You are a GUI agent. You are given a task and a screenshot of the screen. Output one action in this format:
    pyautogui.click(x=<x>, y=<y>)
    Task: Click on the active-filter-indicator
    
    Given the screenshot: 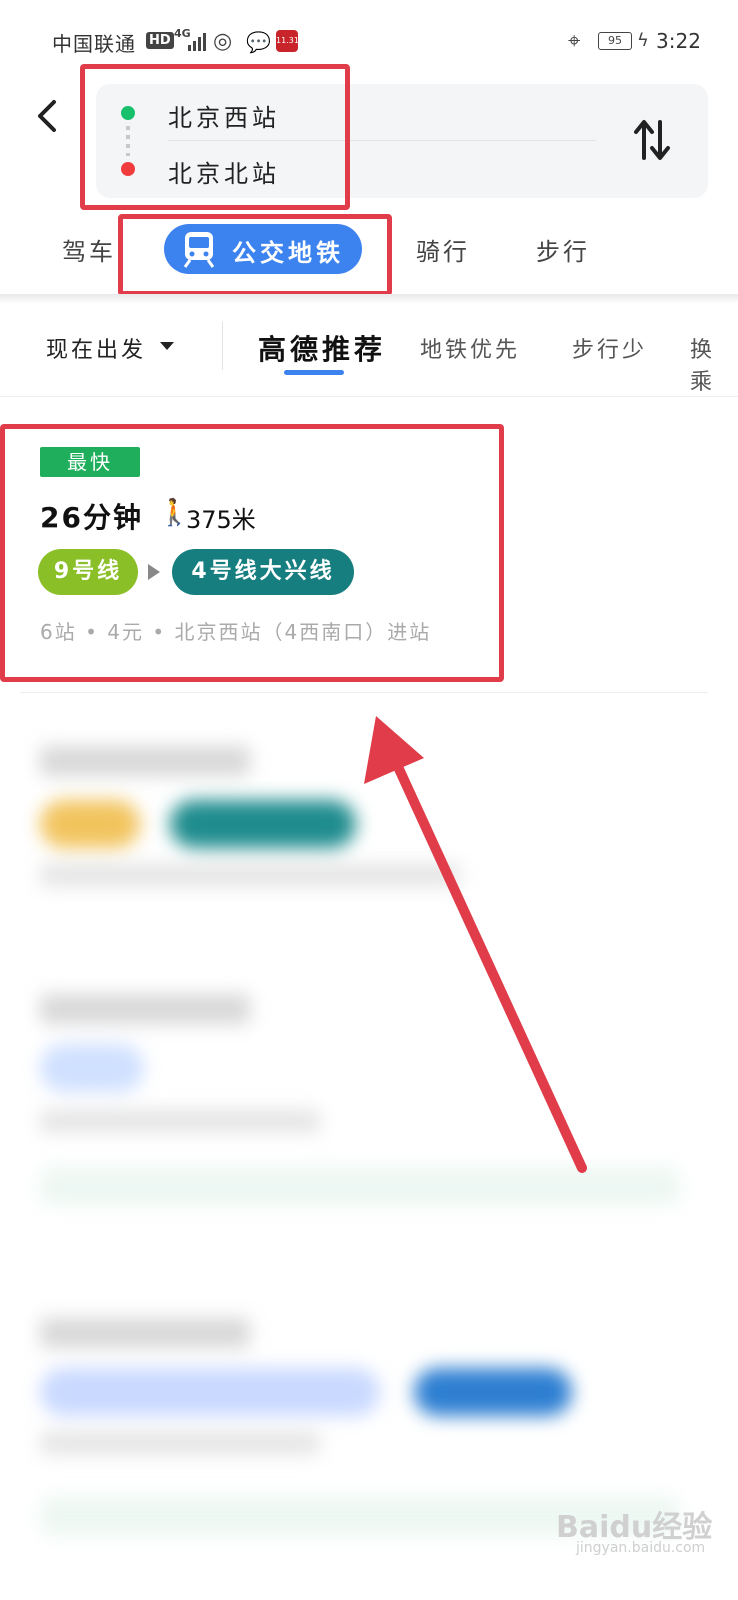 What is the action you would take?
    pyautogui.click(x=314, y=372)
    